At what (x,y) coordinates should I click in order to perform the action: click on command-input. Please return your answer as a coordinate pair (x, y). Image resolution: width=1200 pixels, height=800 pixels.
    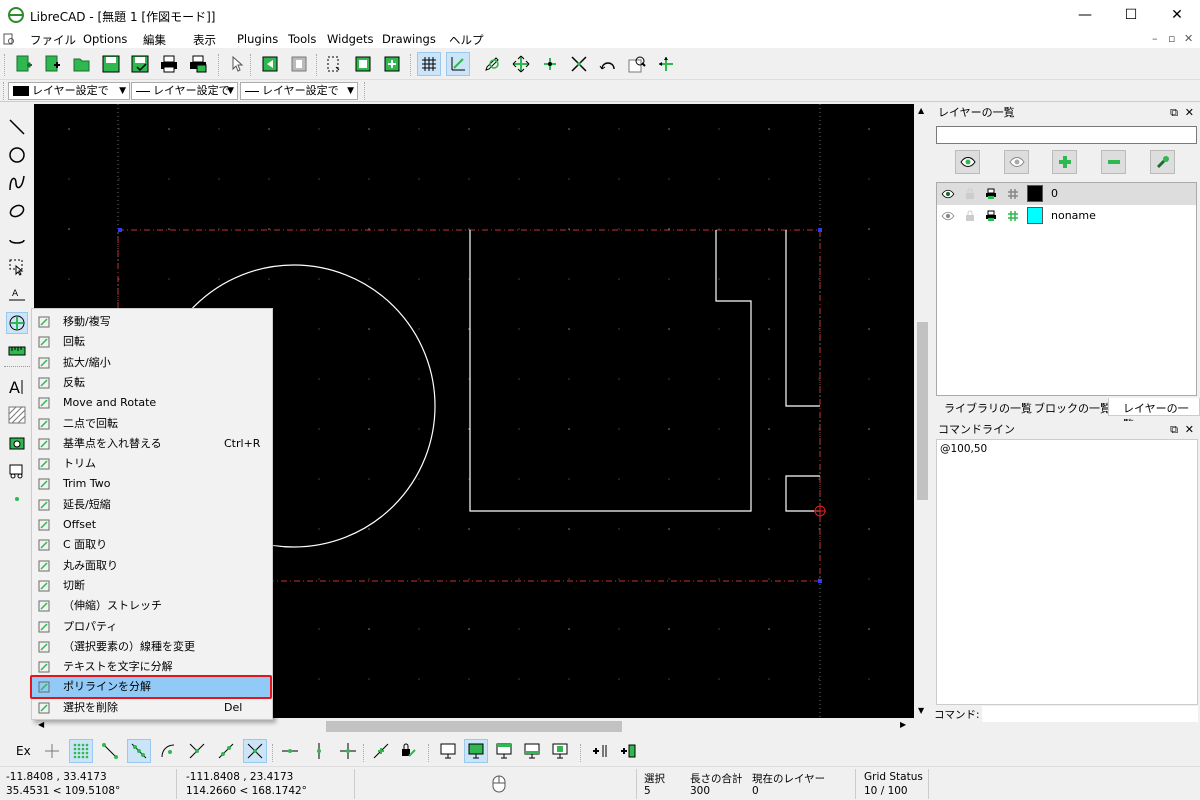
    Looking at the image, I should click on (1090, 714).